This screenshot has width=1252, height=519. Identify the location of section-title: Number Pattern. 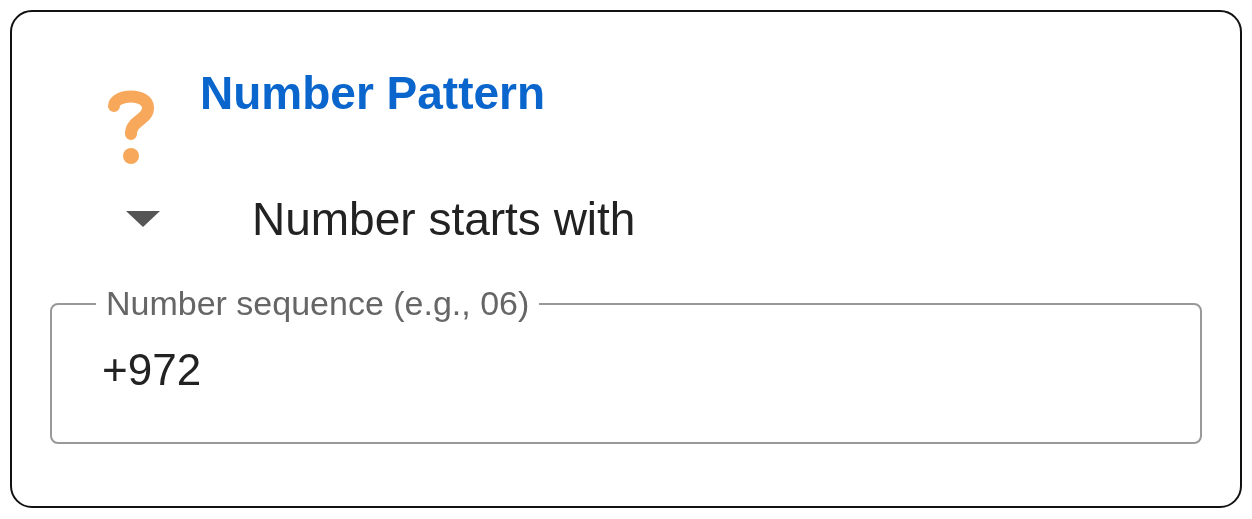
(373, 93).